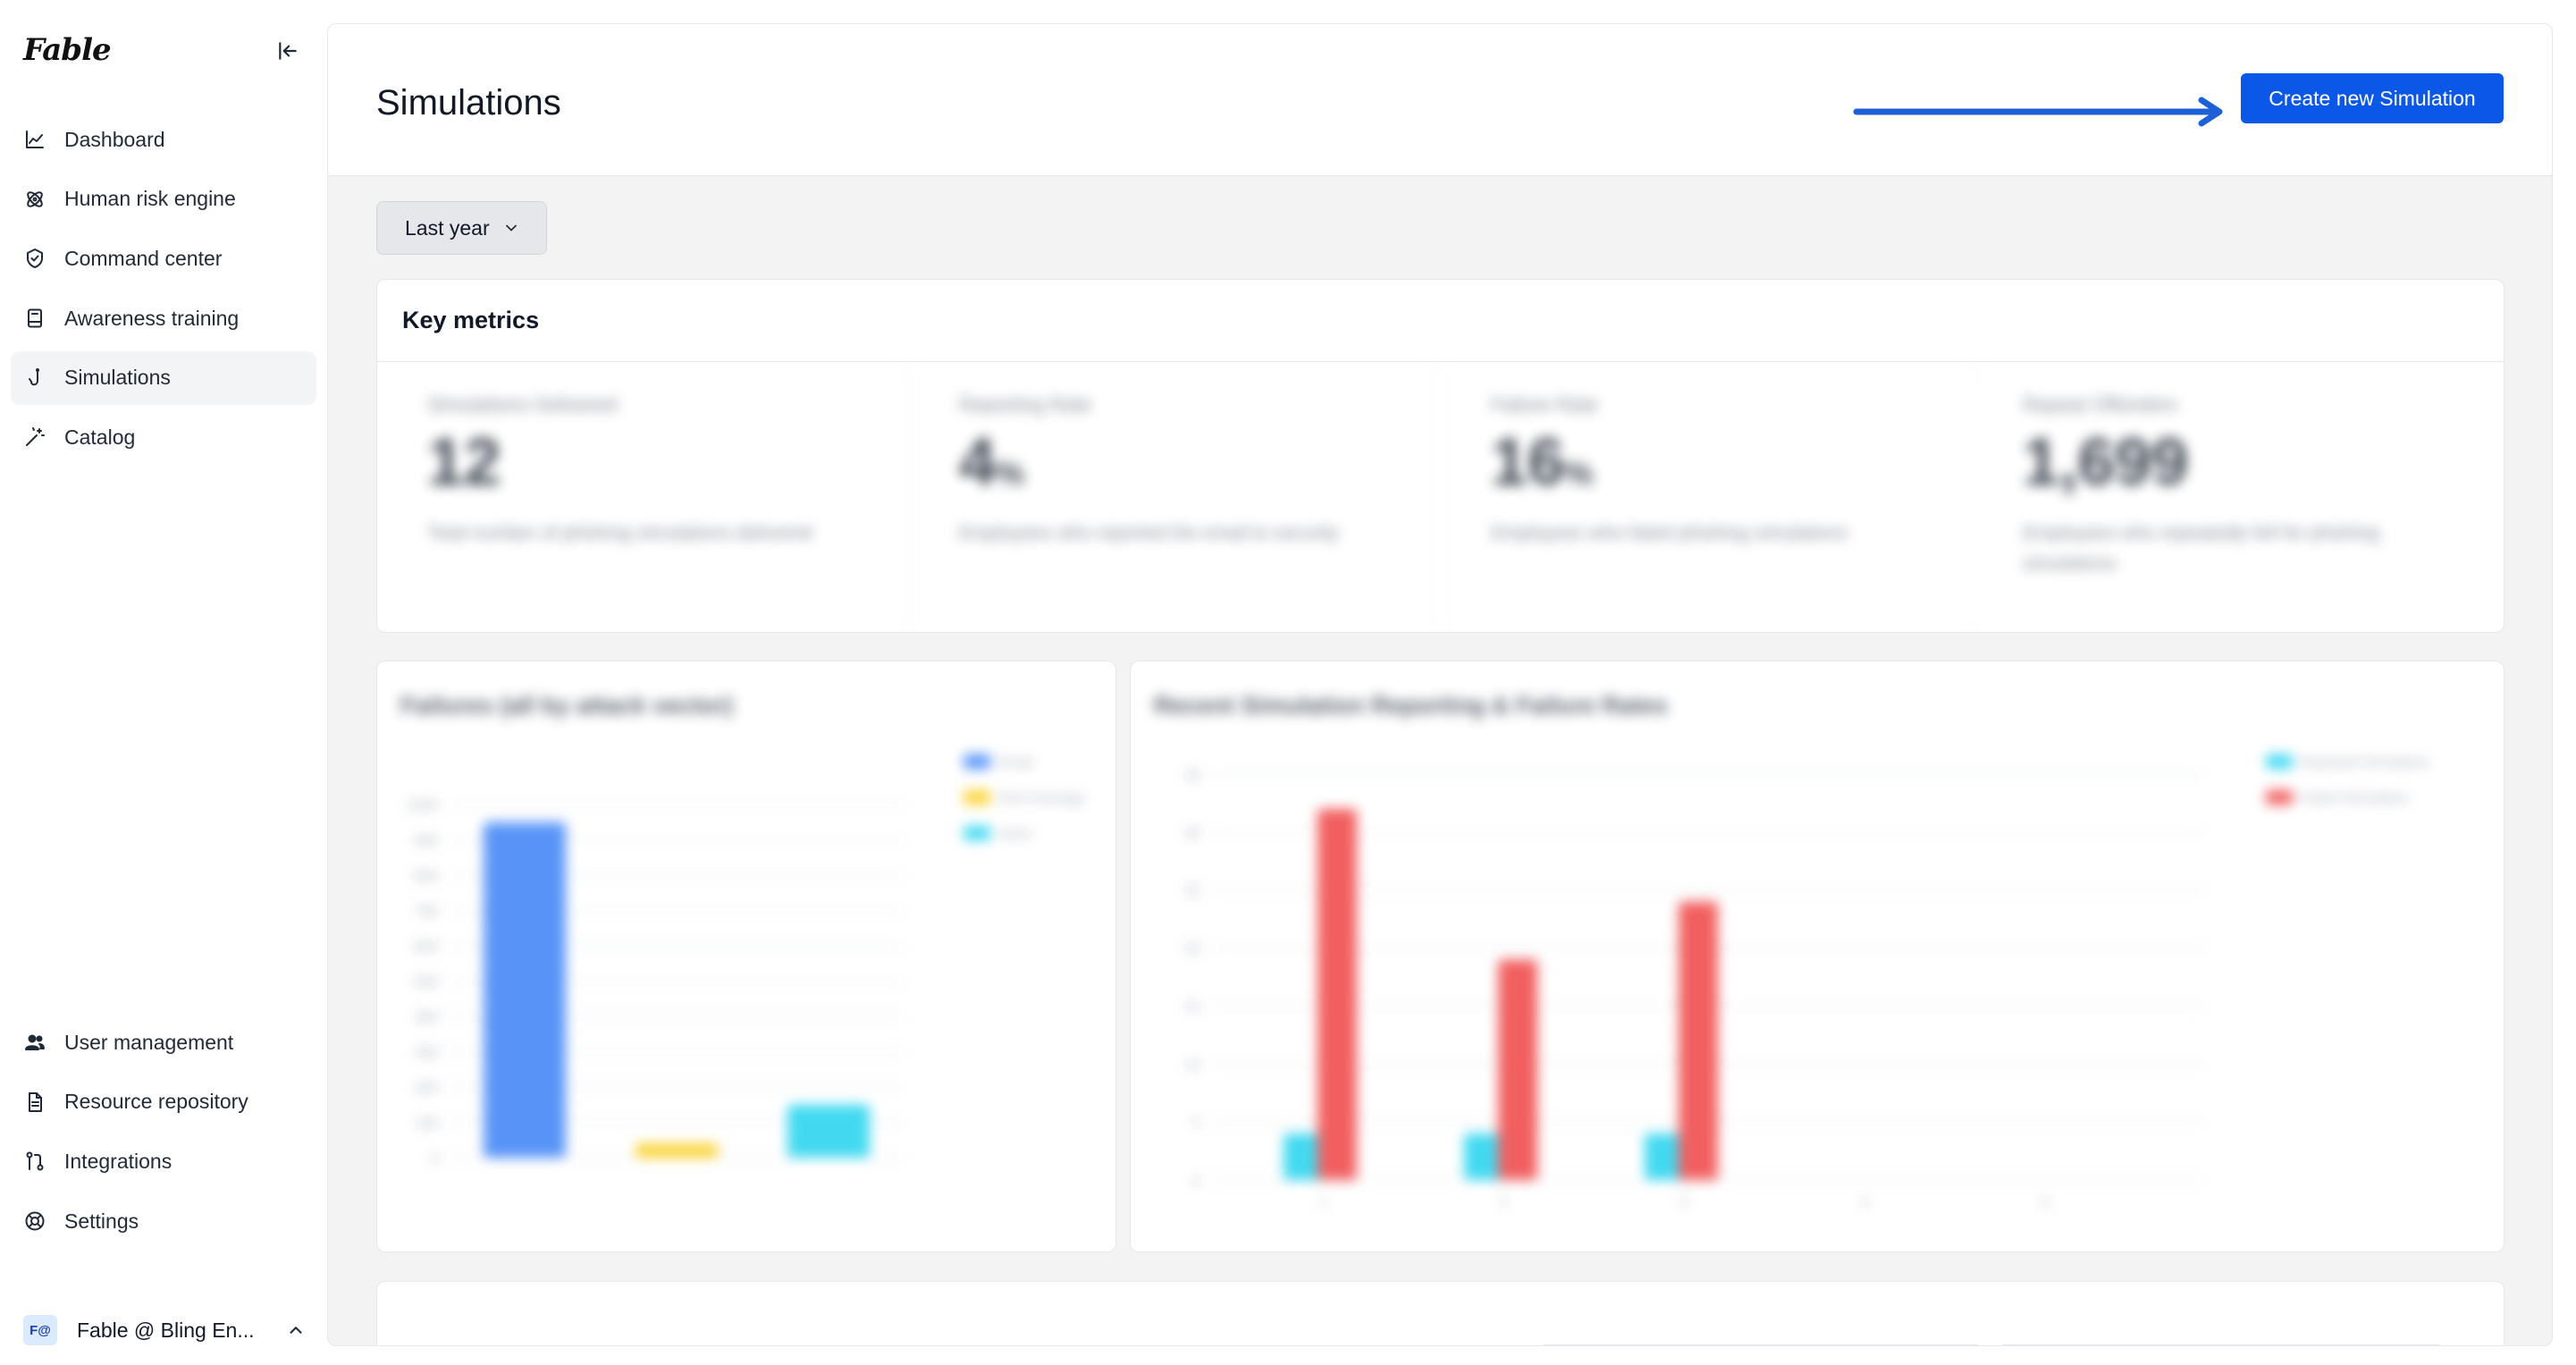  Describe the element at coordinates (35, 437) in the screenshot. I see `magic-wand-icon` at that location.